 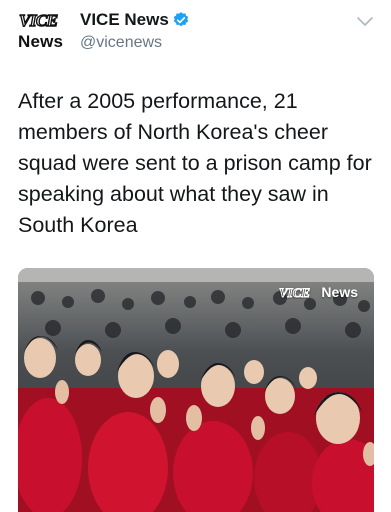 I want to click on vice-logo: VICE, so click(x=38, y=20).